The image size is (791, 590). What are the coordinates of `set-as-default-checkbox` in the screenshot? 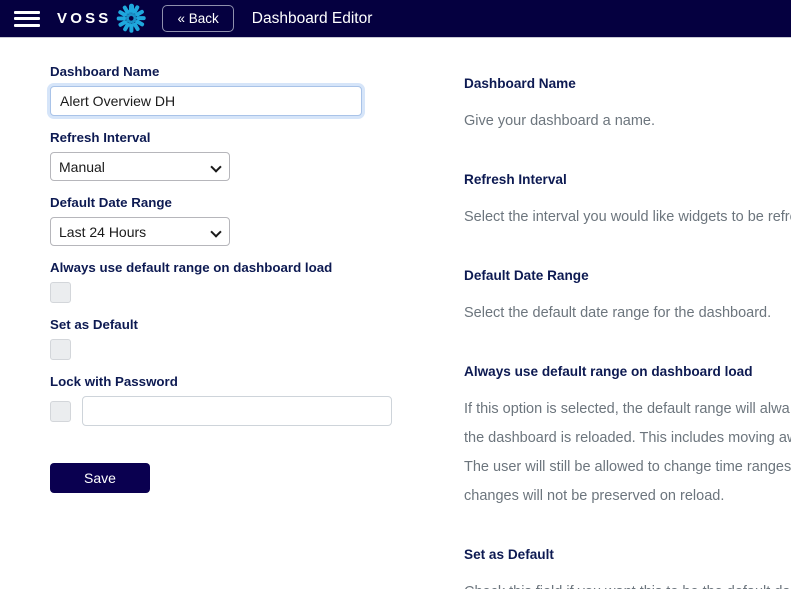 It's located at (60, 349).